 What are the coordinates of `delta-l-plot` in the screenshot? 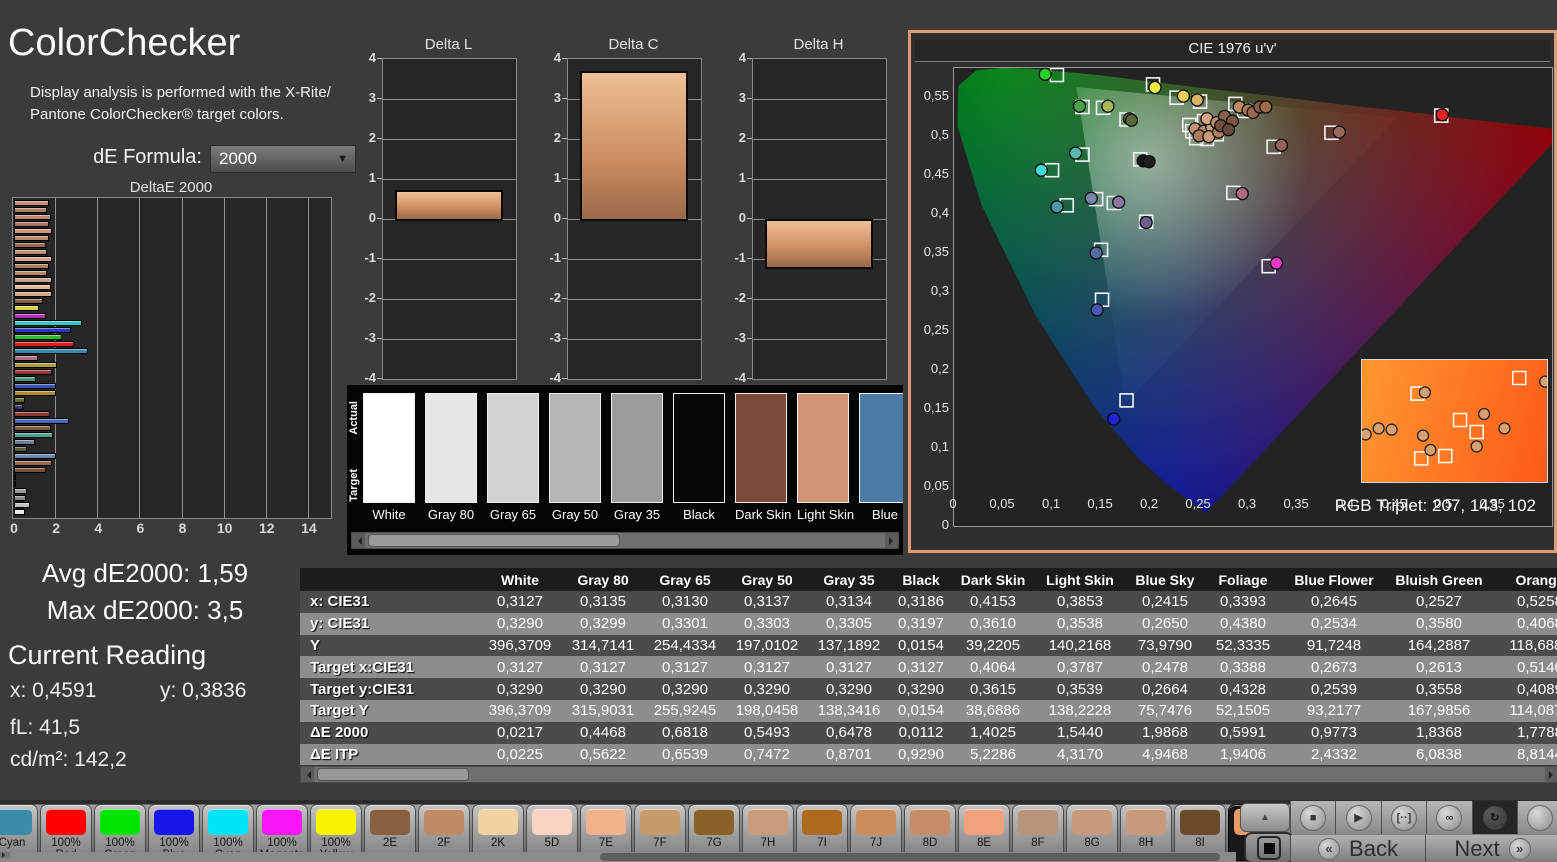 It's located at (449, 219).